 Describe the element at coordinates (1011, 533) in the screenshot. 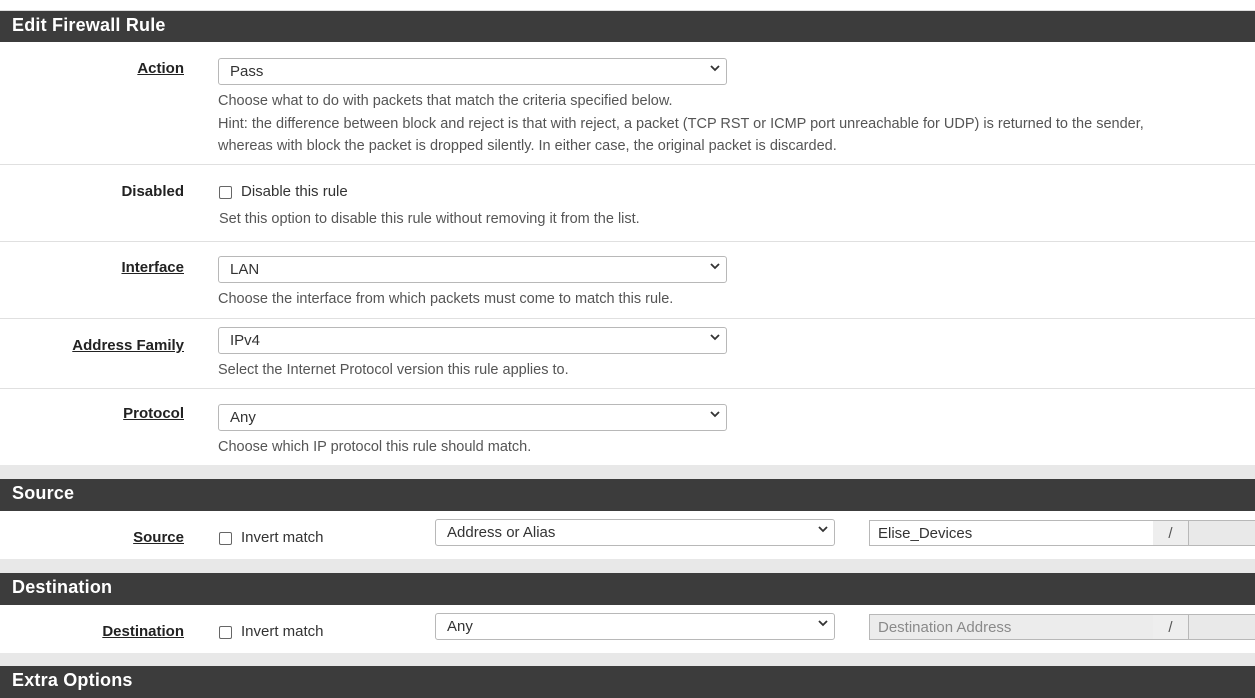

I see `source-address-input: Elise_Devices` at that location.